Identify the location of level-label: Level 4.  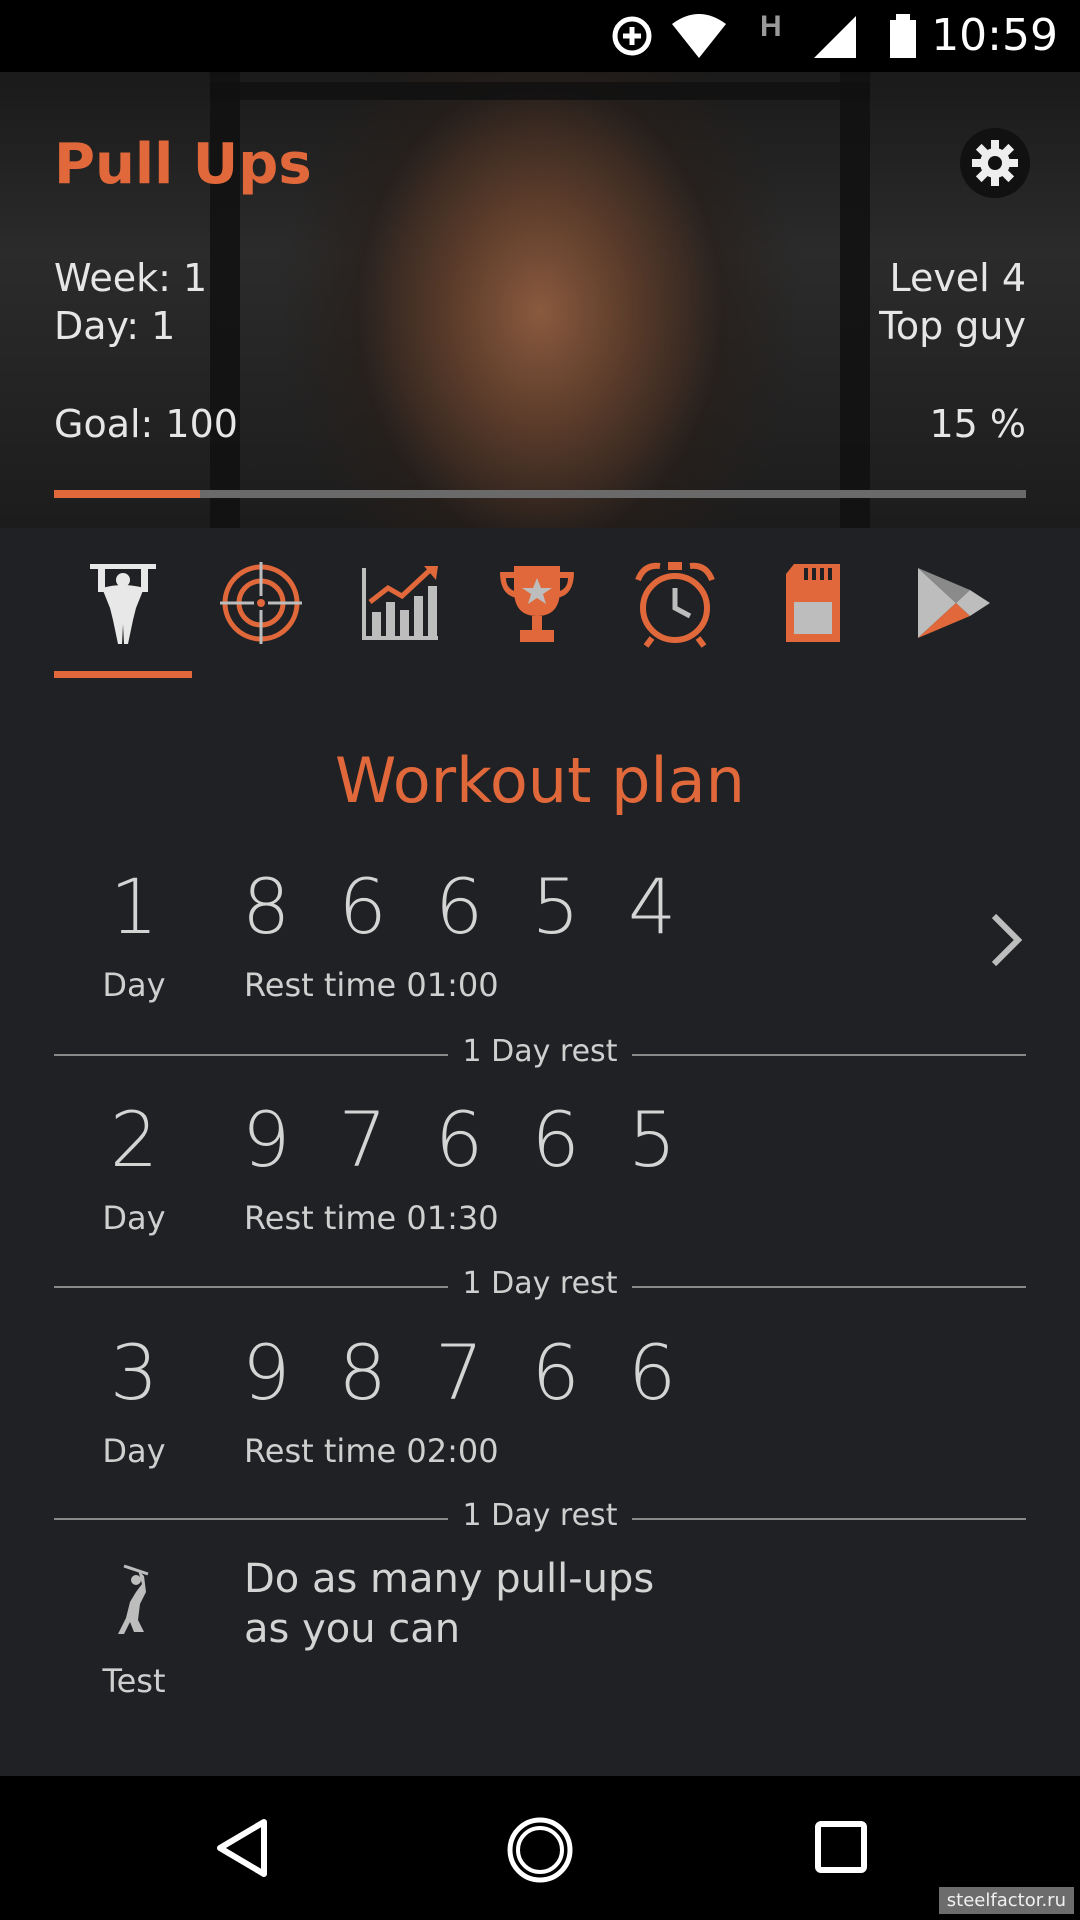
(957, 278).